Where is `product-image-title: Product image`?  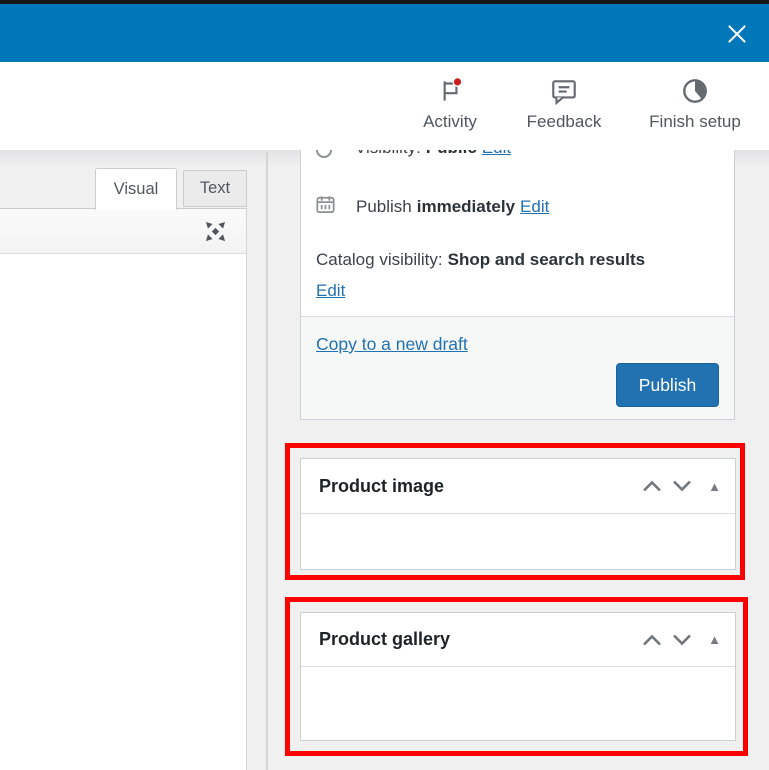 product-image-title: Product image is located at coordinates (382, 485).